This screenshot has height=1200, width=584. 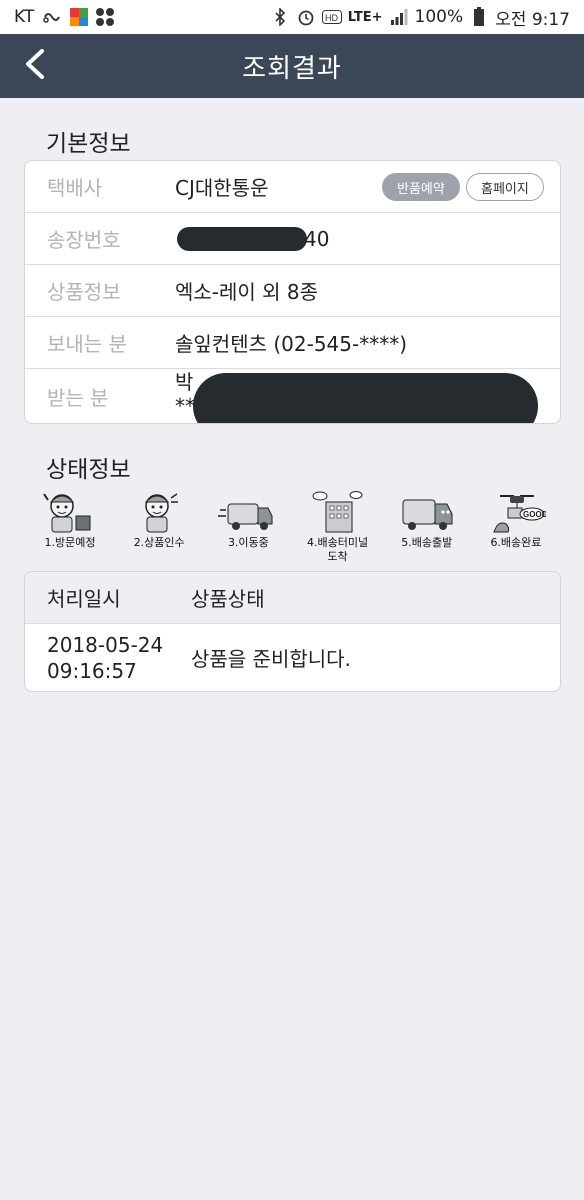 What do you see at coordinates (479, 17) in the screenshot?
I see `battery-icon` at bounding box center [479, 17].